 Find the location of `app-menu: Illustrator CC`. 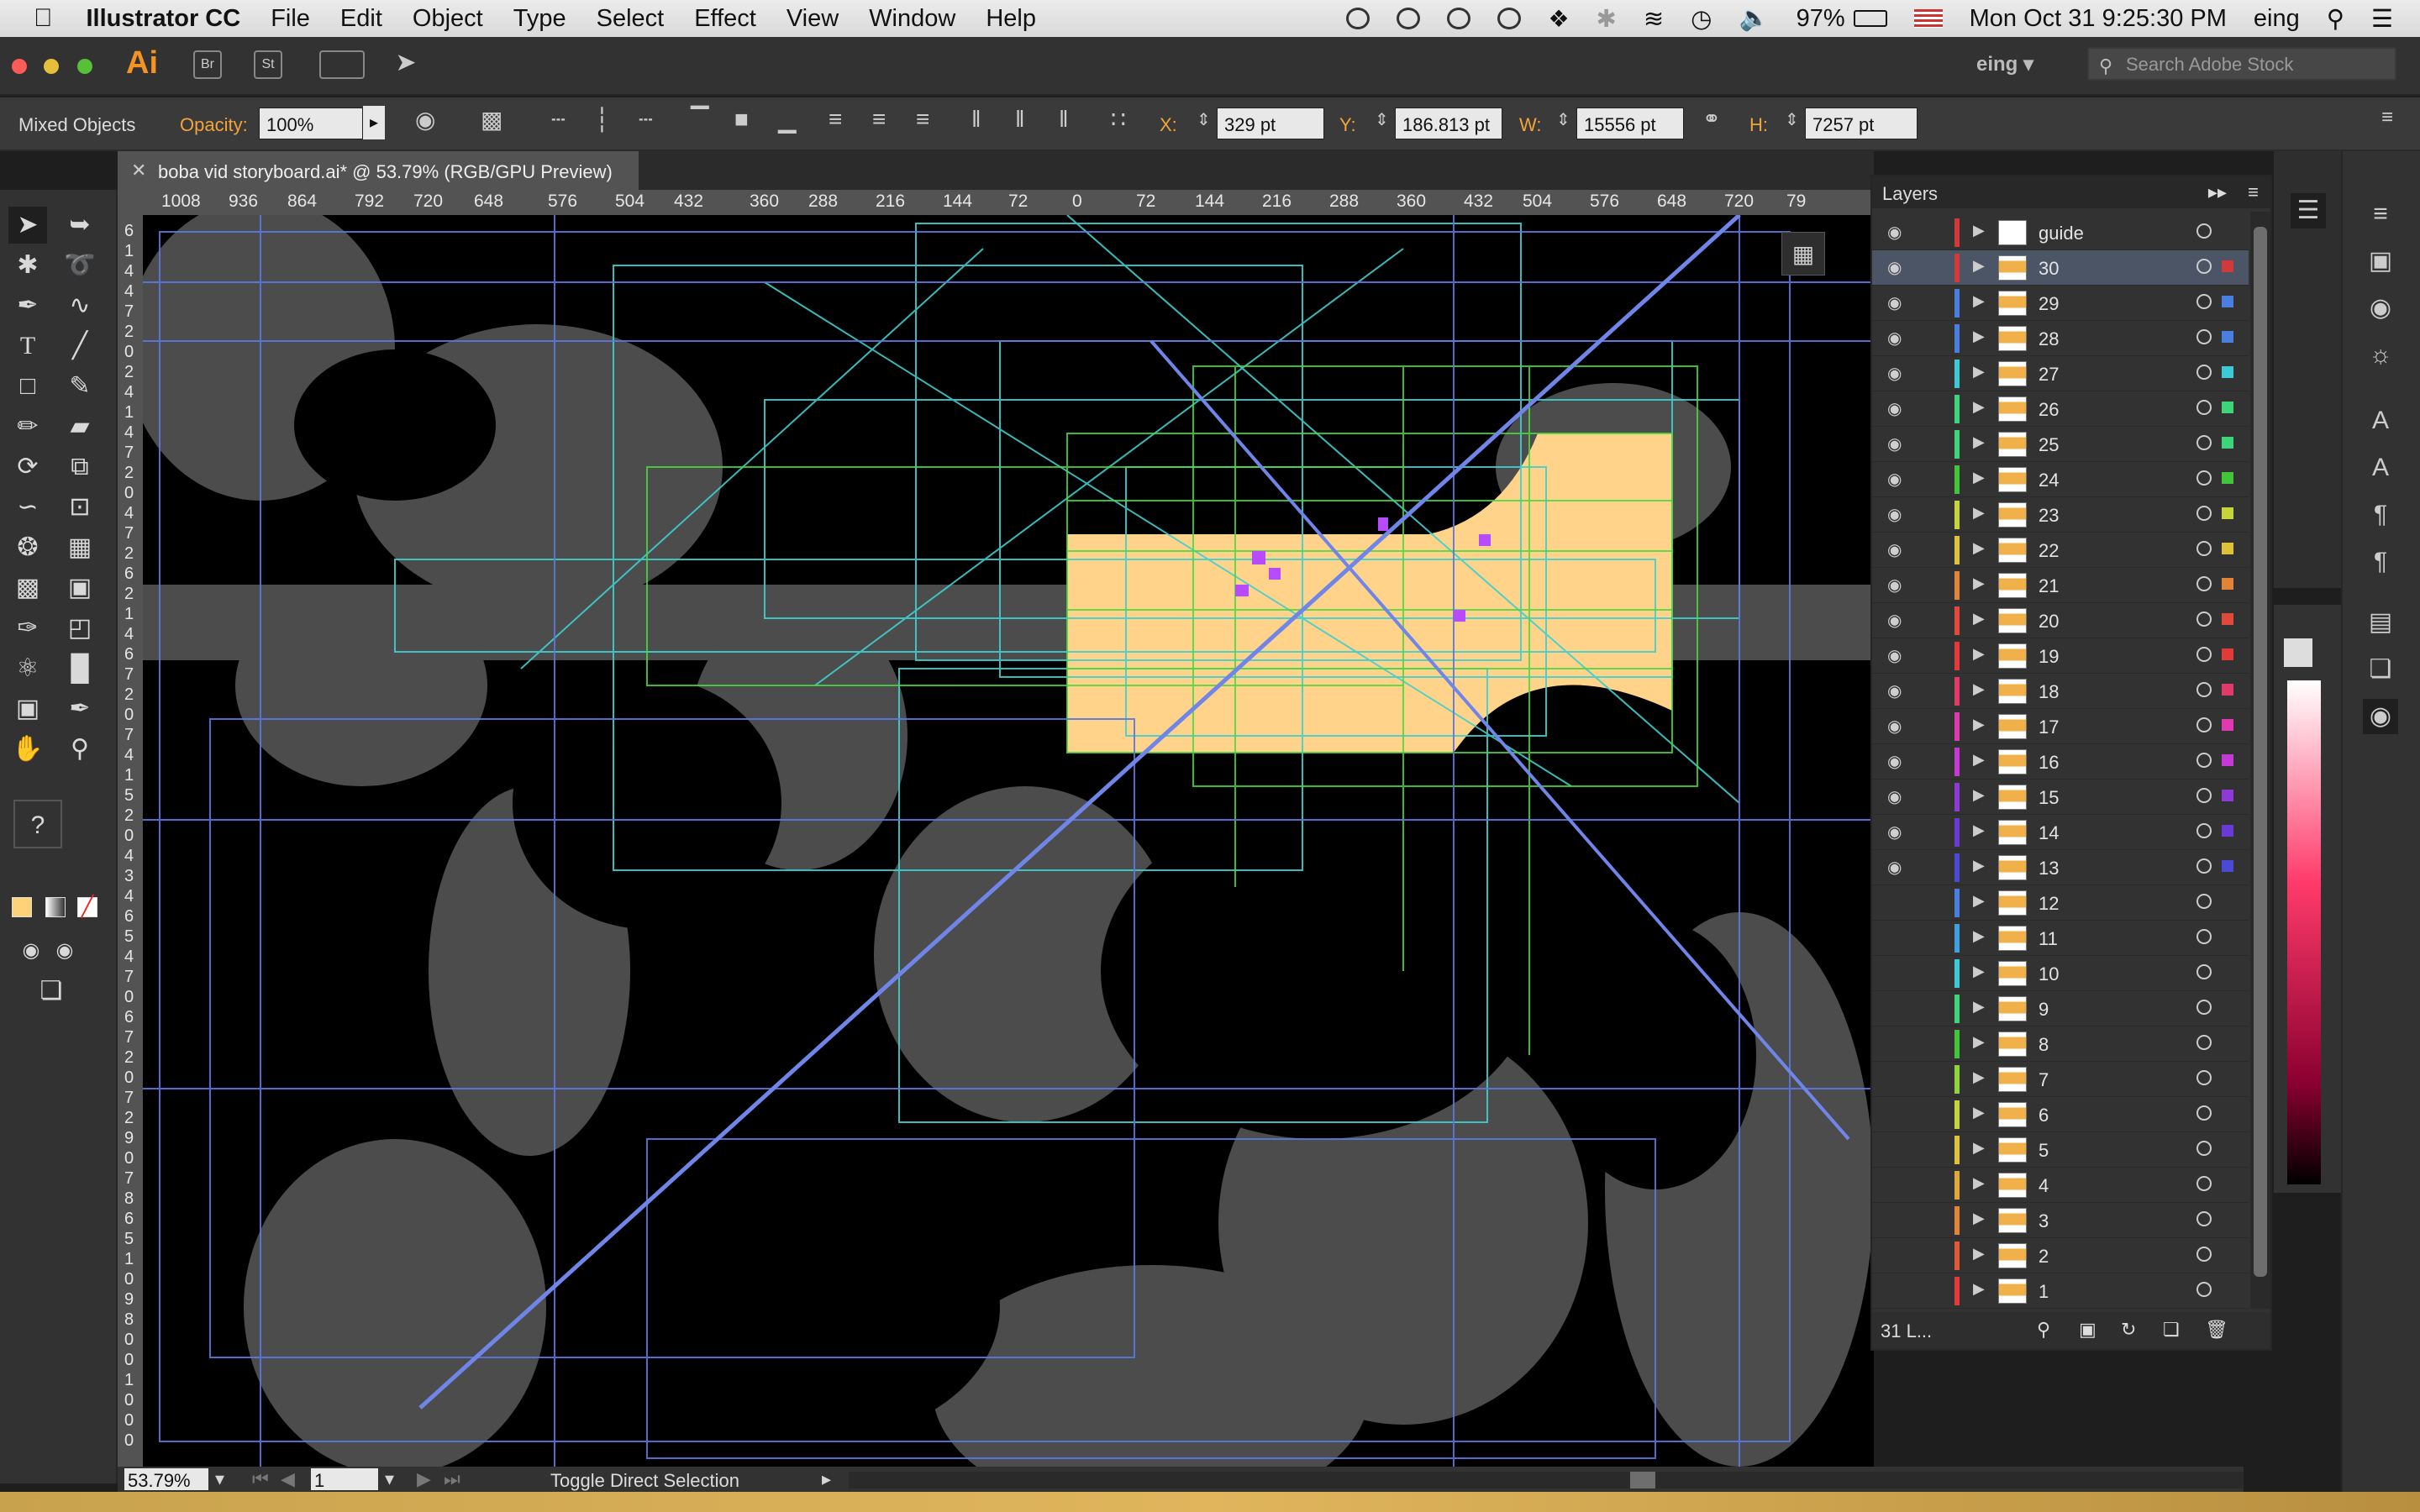

app-menu: Illustrator CC is located at coordinates (164, 19).